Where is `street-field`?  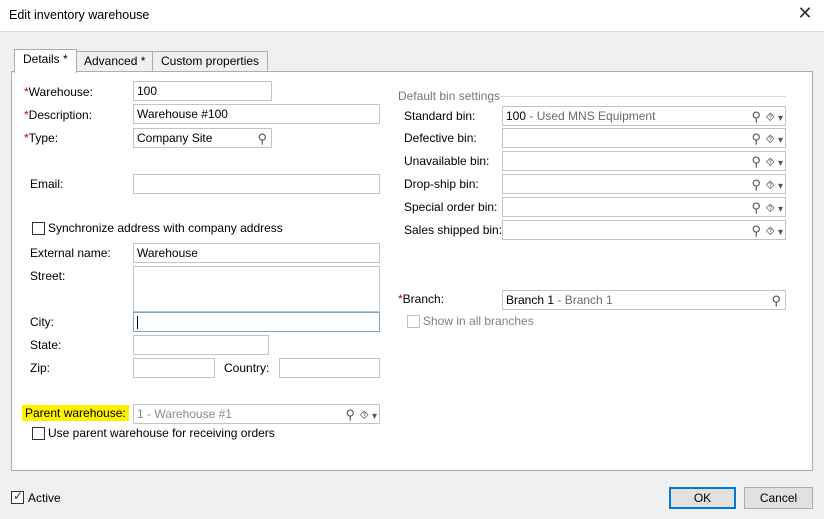
street-field is located at coordinates (256, 289).